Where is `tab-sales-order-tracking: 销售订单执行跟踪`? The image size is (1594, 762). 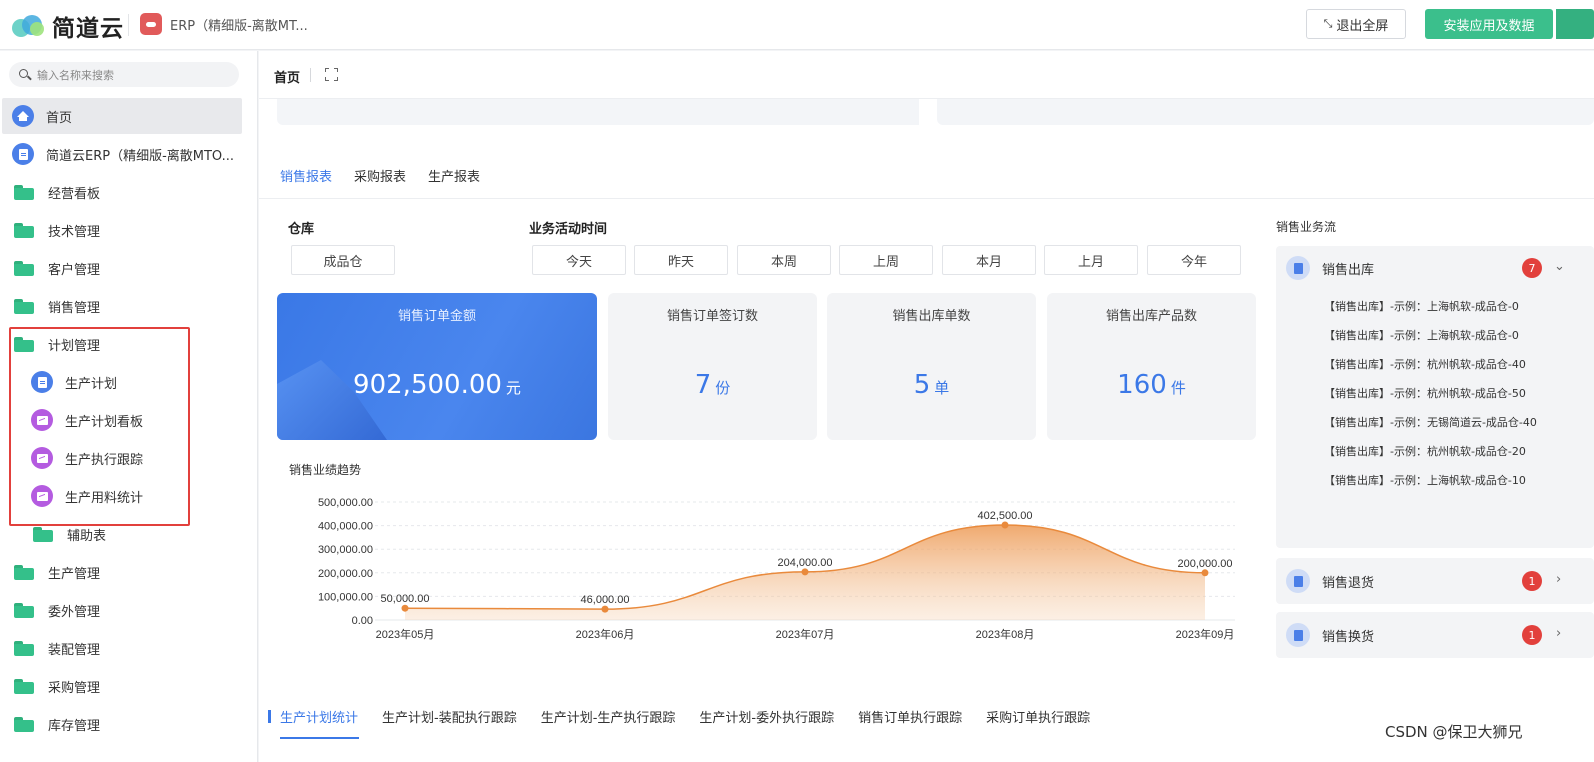
tab-sales-order-tracking: 销售订单执行跟踪 is located at coordinates (910, 716).